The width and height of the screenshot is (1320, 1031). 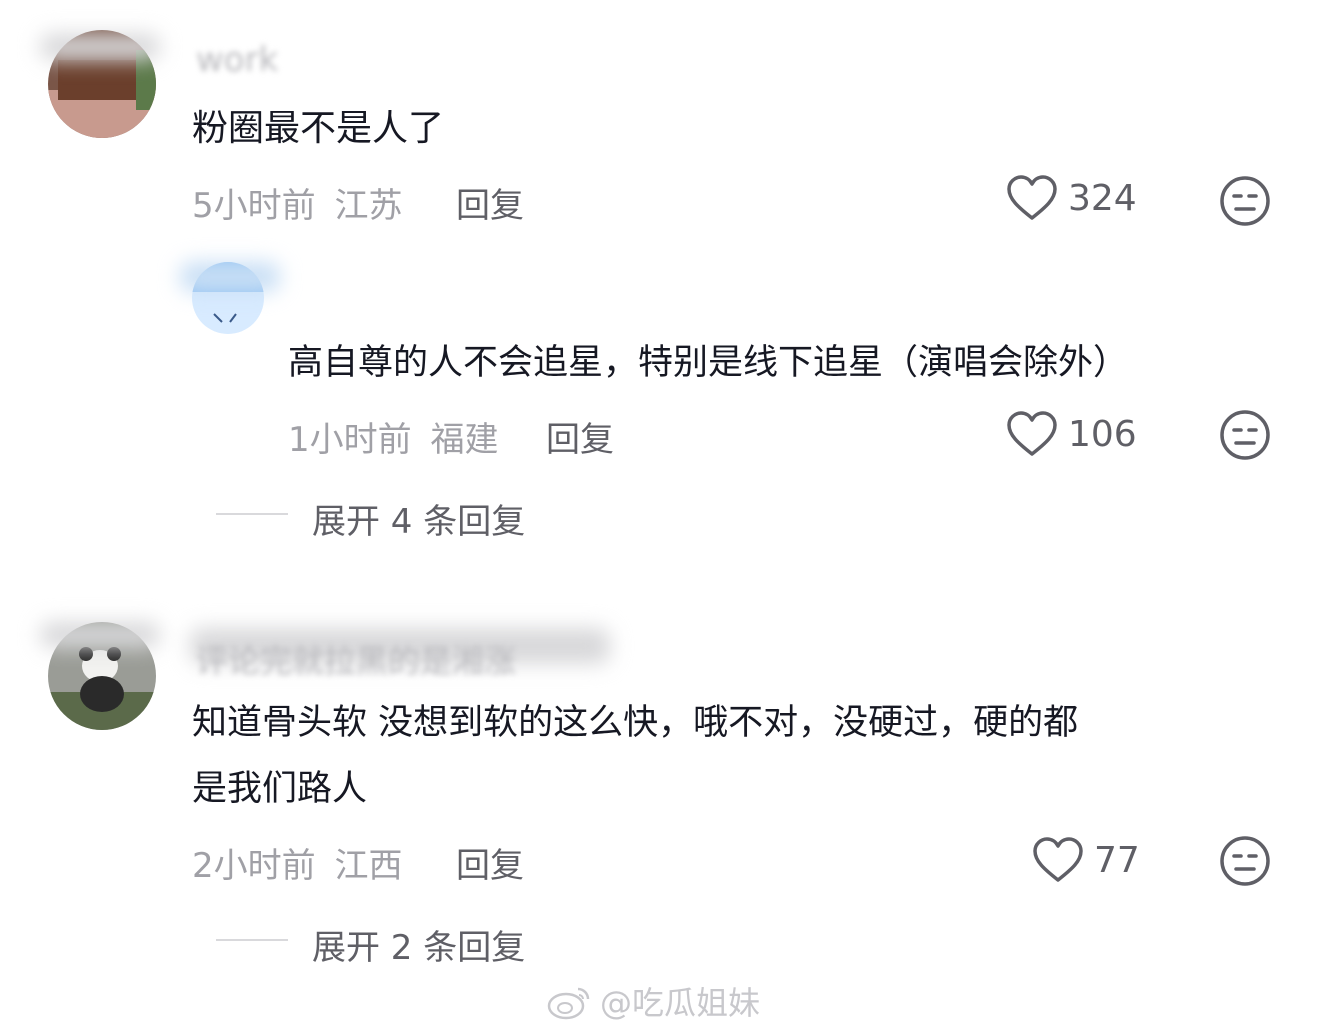 What do you see at coordinates (418, 944) in the screenshot?
I see `expand-replies-button: 展开 2 条回复` at bounding box center [418, 944].